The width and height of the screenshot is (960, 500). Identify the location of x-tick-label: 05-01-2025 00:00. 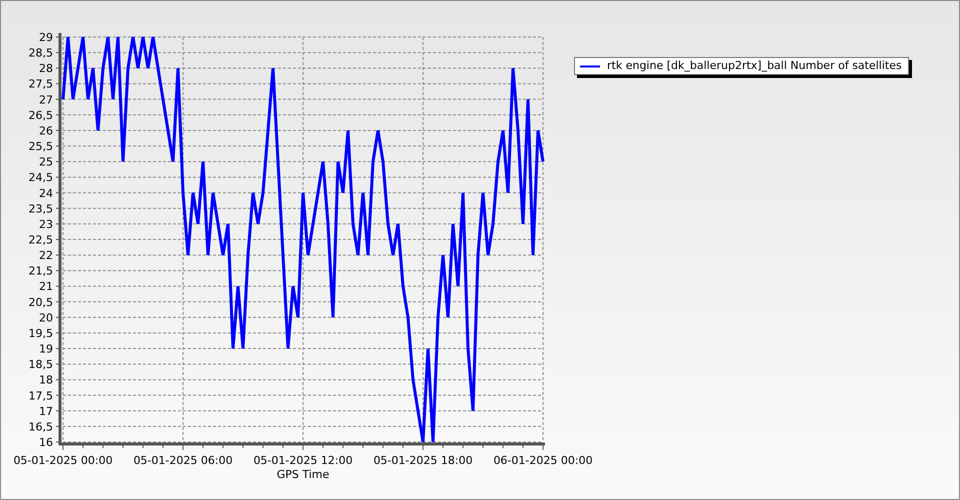
(63, 460).